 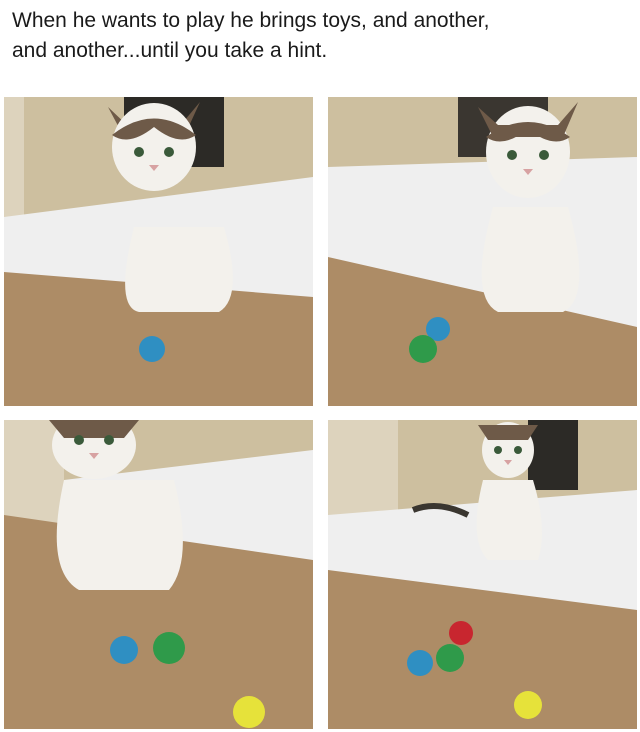 What do you see at coordinates (553, 455) in the screenshot?
I see `doorway` at bounding box center [553, 455].